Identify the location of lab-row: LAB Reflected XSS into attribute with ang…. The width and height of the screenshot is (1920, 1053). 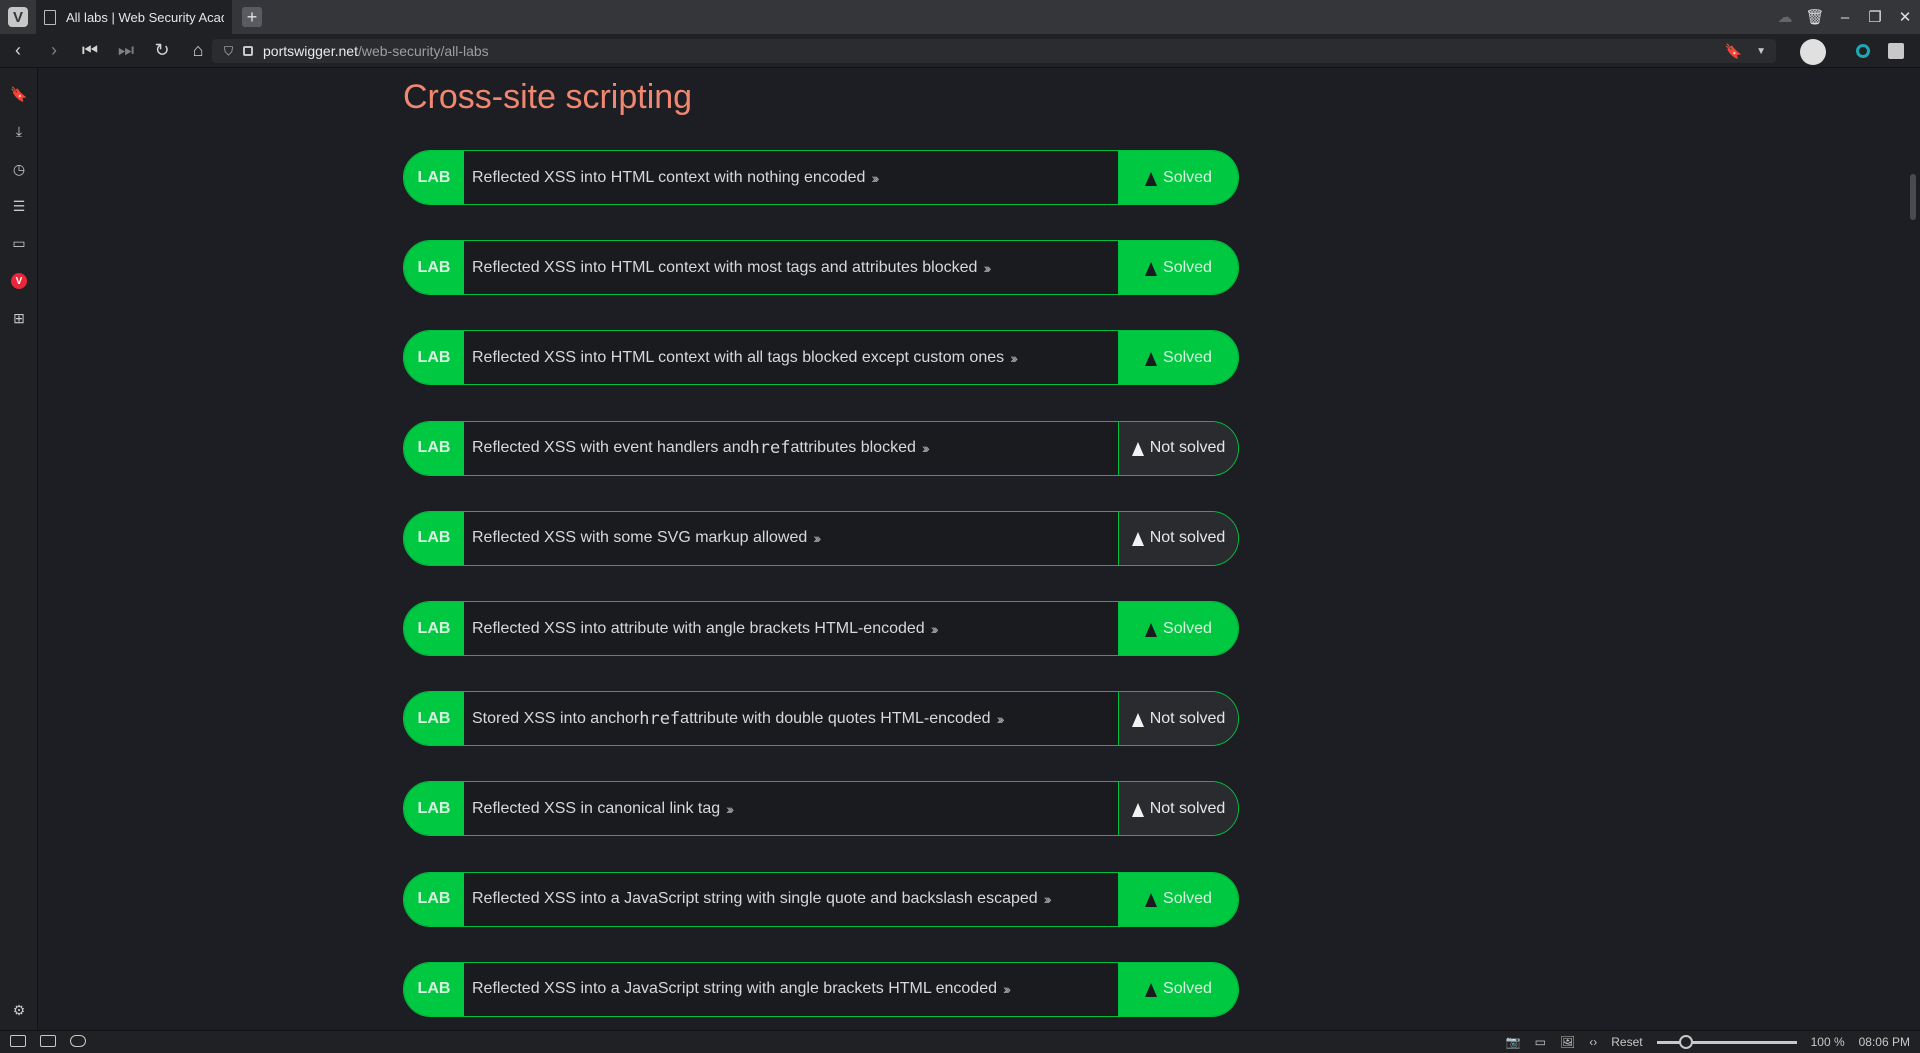
(821, 628).